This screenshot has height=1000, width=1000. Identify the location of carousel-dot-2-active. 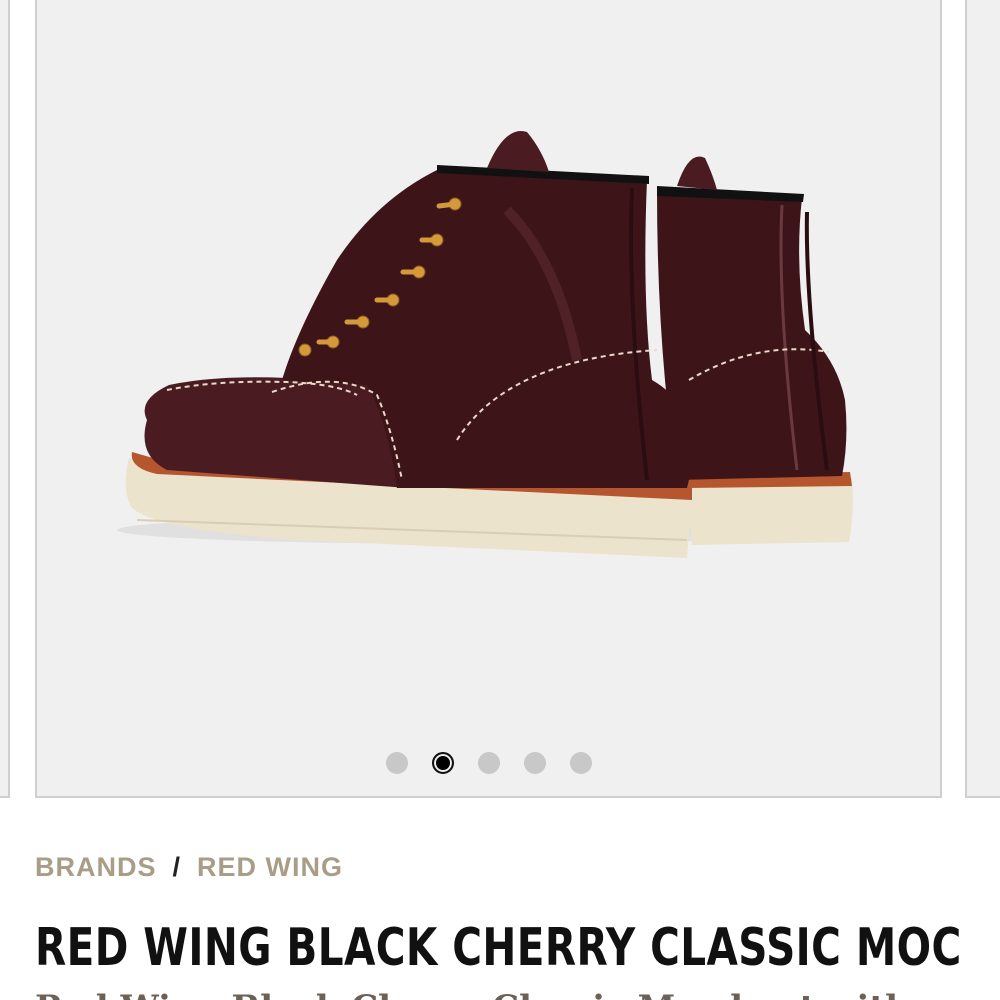
(442, 763).